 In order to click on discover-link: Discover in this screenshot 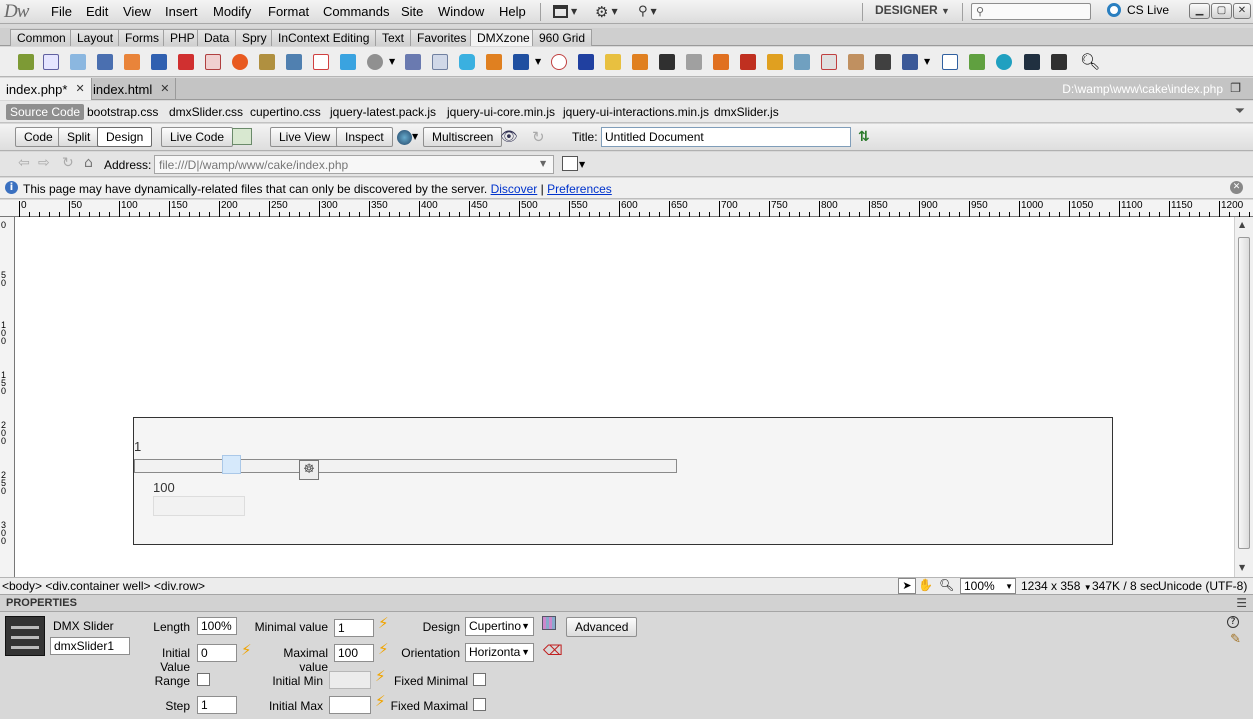, I will do `click(514, 189)`.